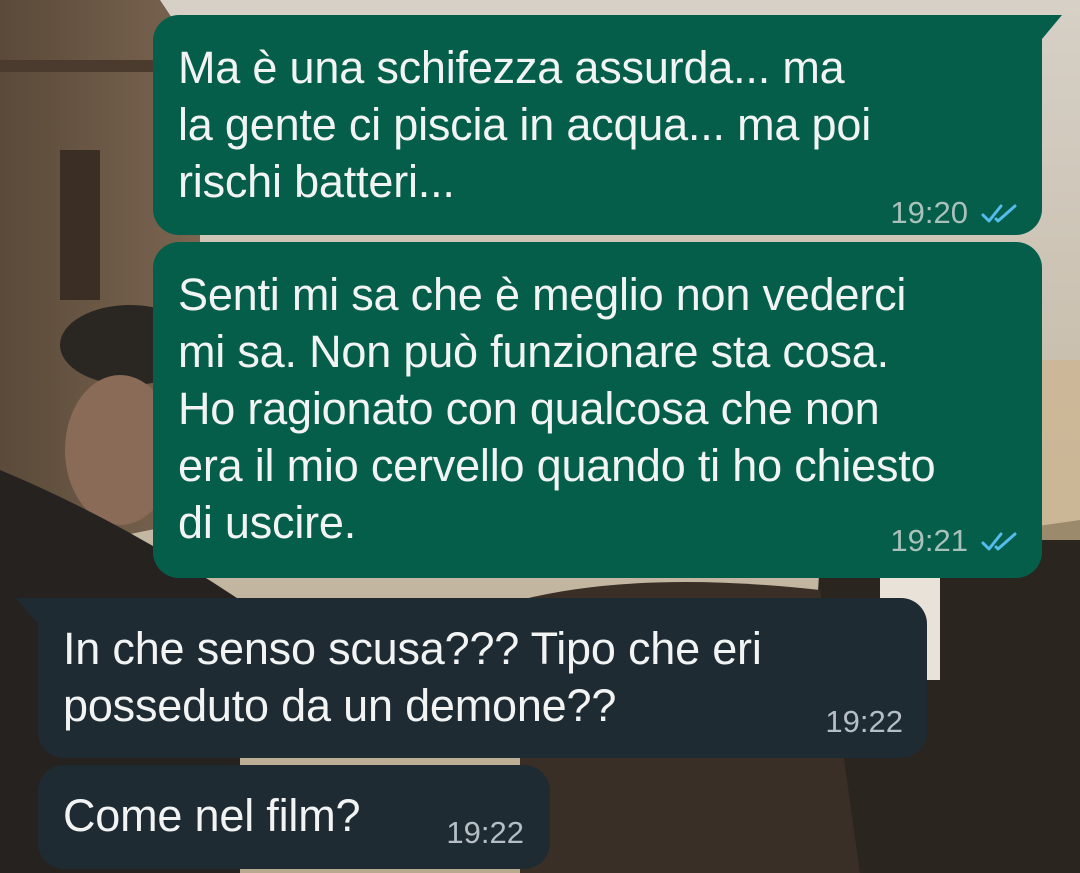  Describe the element at coordinates (212, 815) in the screenshot. I see `message-text: Come nel film?` at that location.